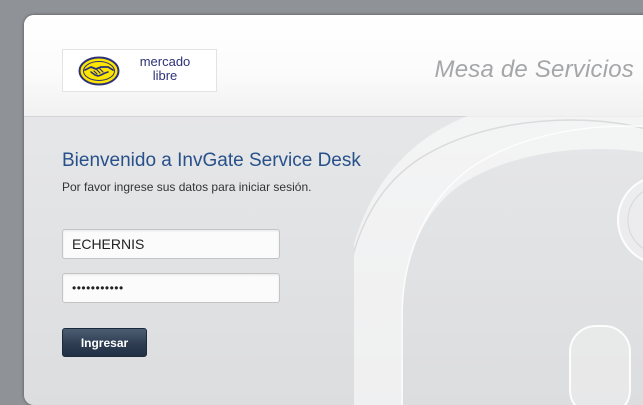 This screenshot has width=643, height=405. What do you see at coordinates (171, 288) in the screenshot?
I see `password-input` at bounding box center [171, 288].